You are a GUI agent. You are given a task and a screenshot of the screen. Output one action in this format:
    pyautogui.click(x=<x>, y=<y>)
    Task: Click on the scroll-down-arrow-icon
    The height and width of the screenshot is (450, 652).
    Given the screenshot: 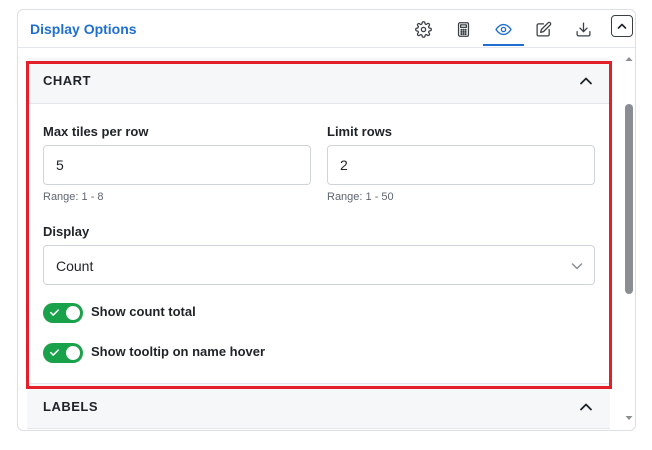 What is the action you would take?
    pyautogui.click(x=629, y=418)
    